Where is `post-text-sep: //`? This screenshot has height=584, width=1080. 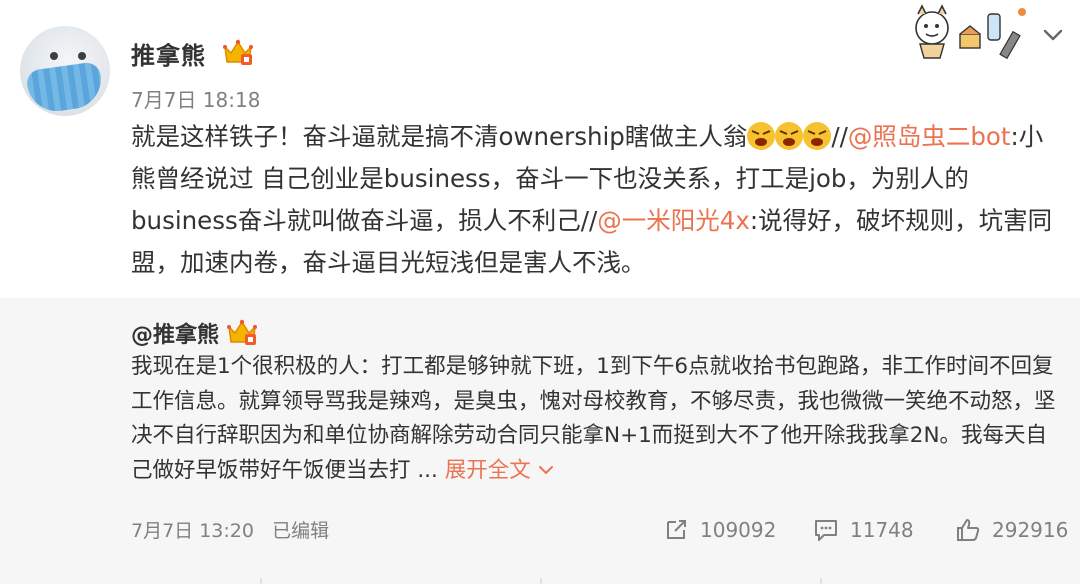
post-text-sep: // is located at coordinates (839, 136).